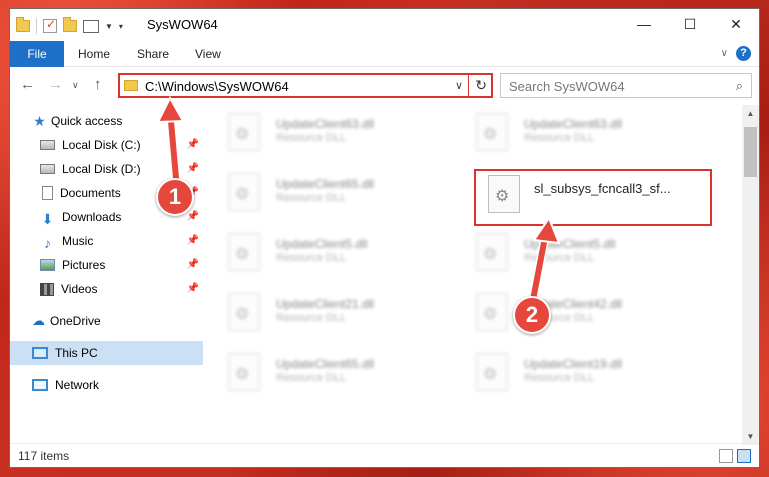 This screenshot has height=477, width=769. What do you see at coordinates (109, 26) in the screenshot?
I see `chevron-down-icon: ▼` at bounding box center [109, 26].